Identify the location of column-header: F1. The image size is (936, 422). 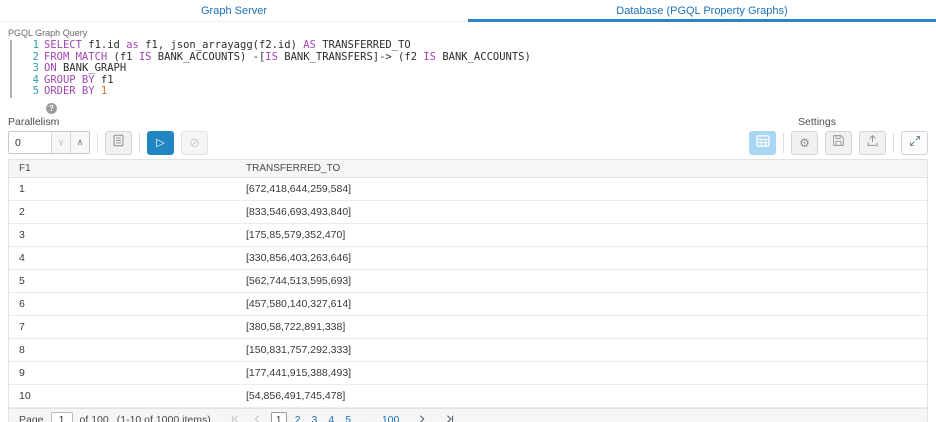
(122, 168).